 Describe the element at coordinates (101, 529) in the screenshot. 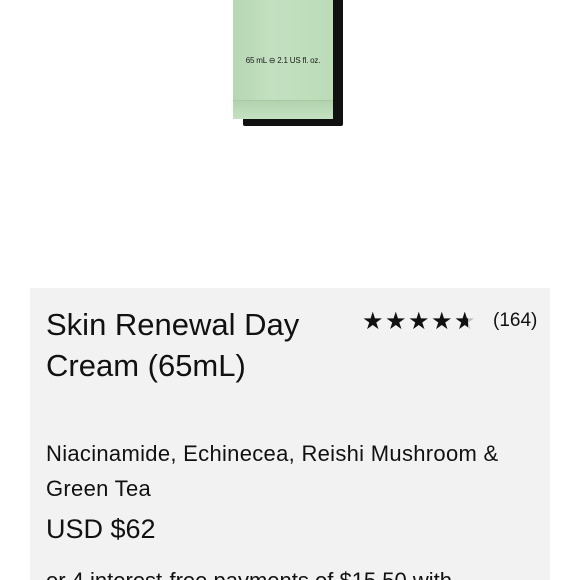

I see `product-price: USD $62` at that location.